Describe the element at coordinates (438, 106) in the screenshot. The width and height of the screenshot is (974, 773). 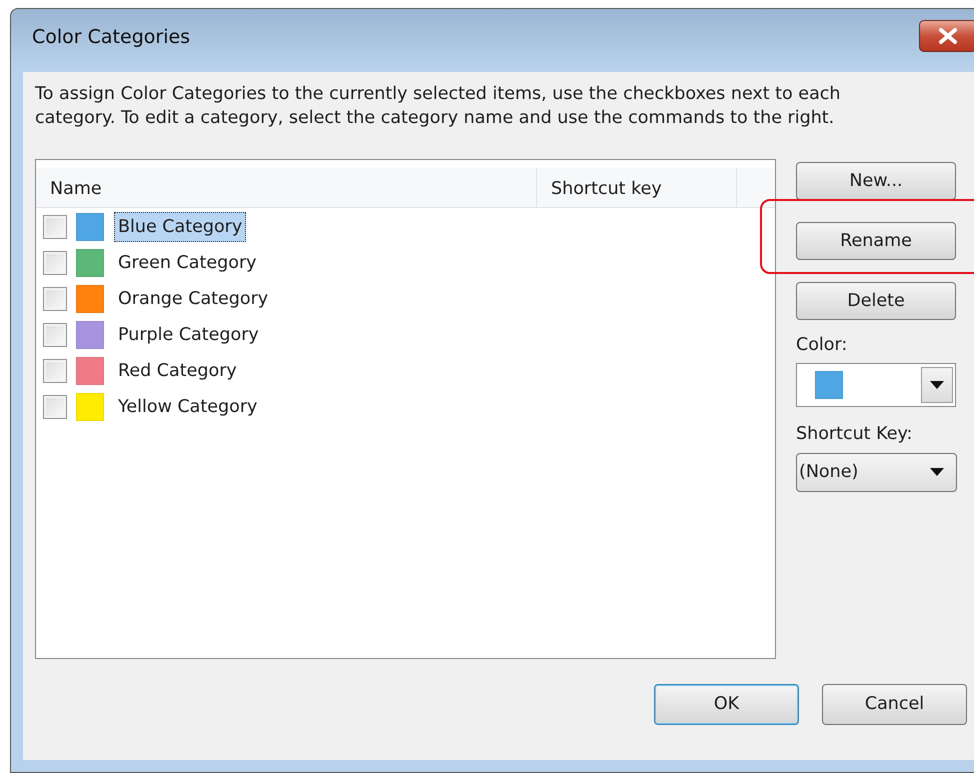
I see `instructions-text: To assign Color Categories to the currently selected items, use the checkboxes next to each category. To edit a category, select the category name and use the commands to the right.` at that location.